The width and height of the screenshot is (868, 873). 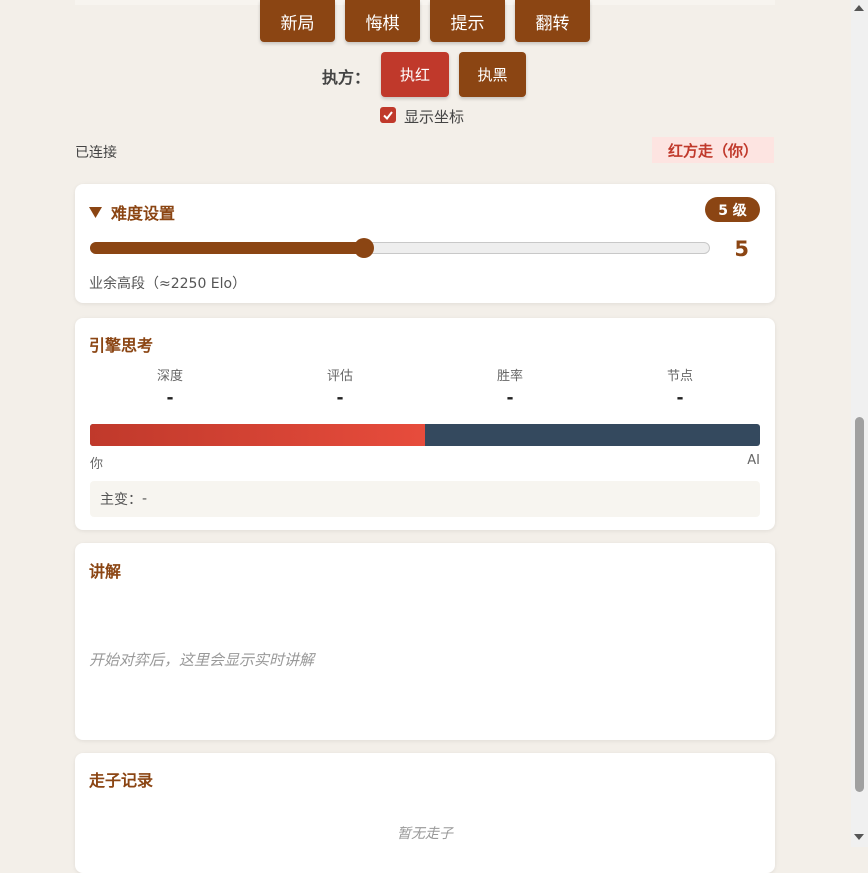 I want to click on slider-fill, so click(x=227, y=248).